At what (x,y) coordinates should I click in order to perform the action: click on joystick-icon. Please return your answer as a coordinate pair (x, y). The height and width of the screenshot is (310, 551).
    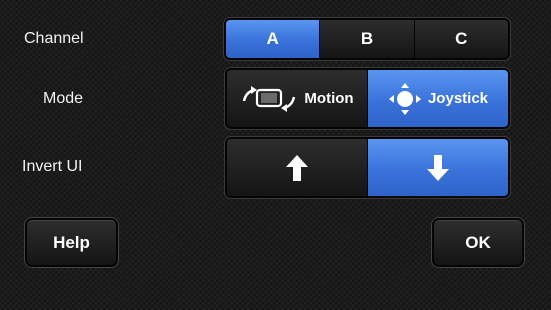
    Looking at the image, I should click on (405, 99).